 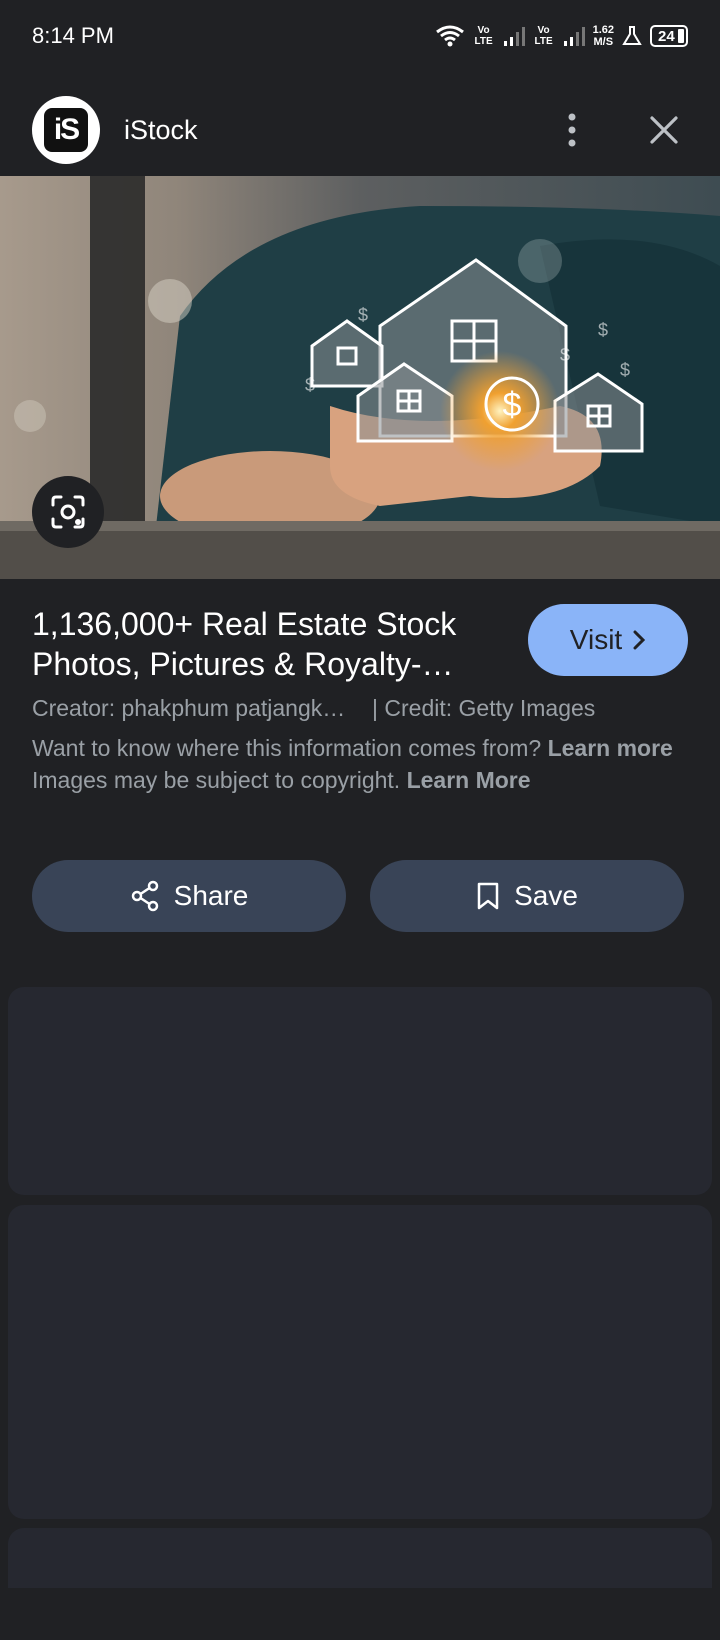 I want to click on status-bar: 8:14 PM Vo LTE Vo LTE 1.62 M/S 24, so click(x=360, y=36).